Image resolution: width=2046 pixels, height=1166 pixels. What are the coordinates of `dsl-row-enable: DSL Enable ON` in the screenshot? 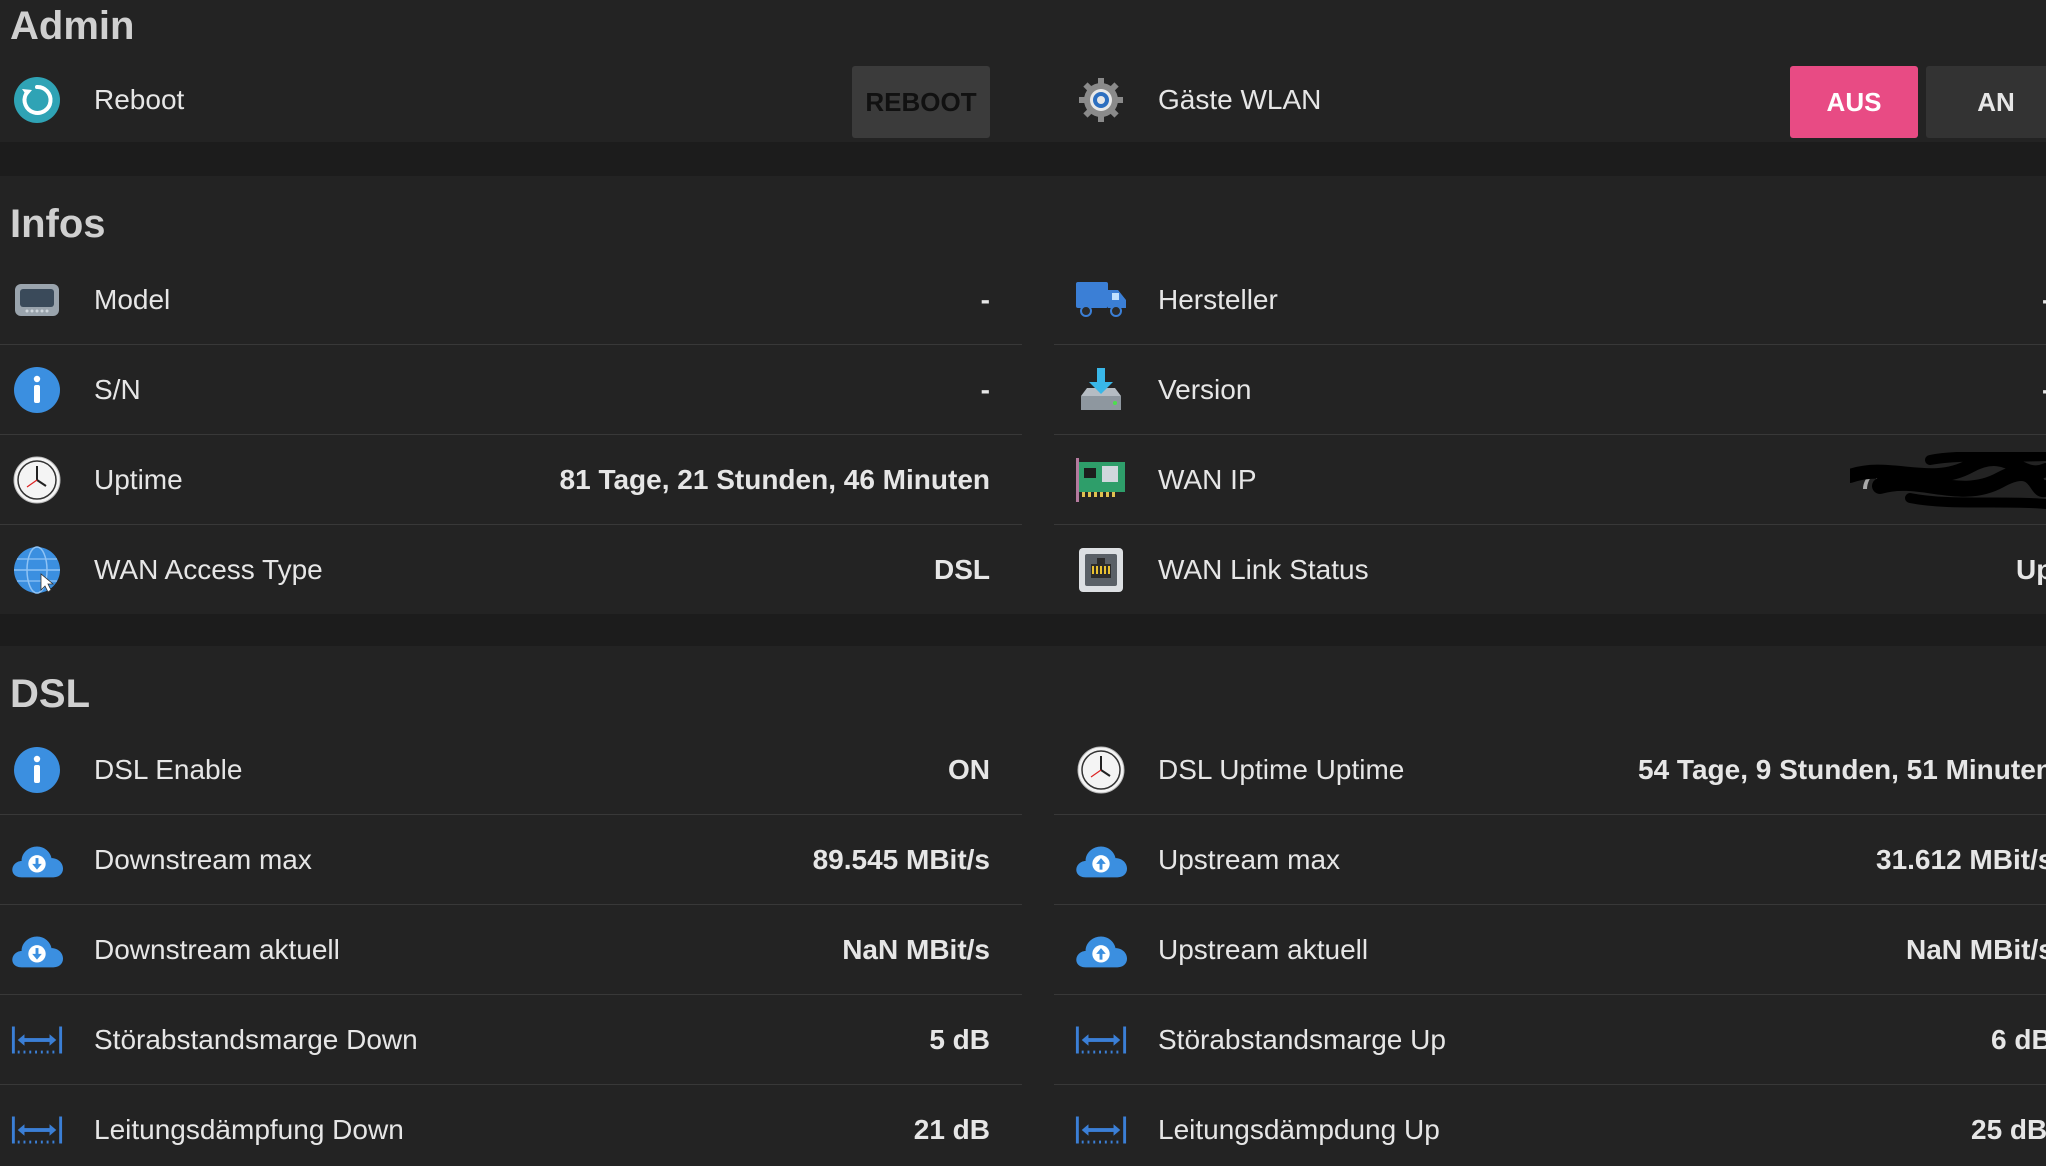 It's located at (511, 770).